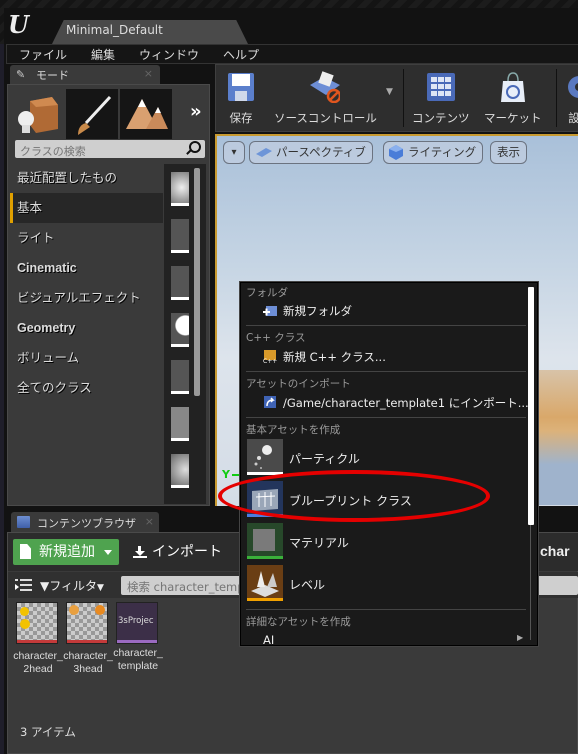  What do you see at coordinates (556, 98) in the screenshot?
I see `toolbar-divider` at bounding box center [556, 98].